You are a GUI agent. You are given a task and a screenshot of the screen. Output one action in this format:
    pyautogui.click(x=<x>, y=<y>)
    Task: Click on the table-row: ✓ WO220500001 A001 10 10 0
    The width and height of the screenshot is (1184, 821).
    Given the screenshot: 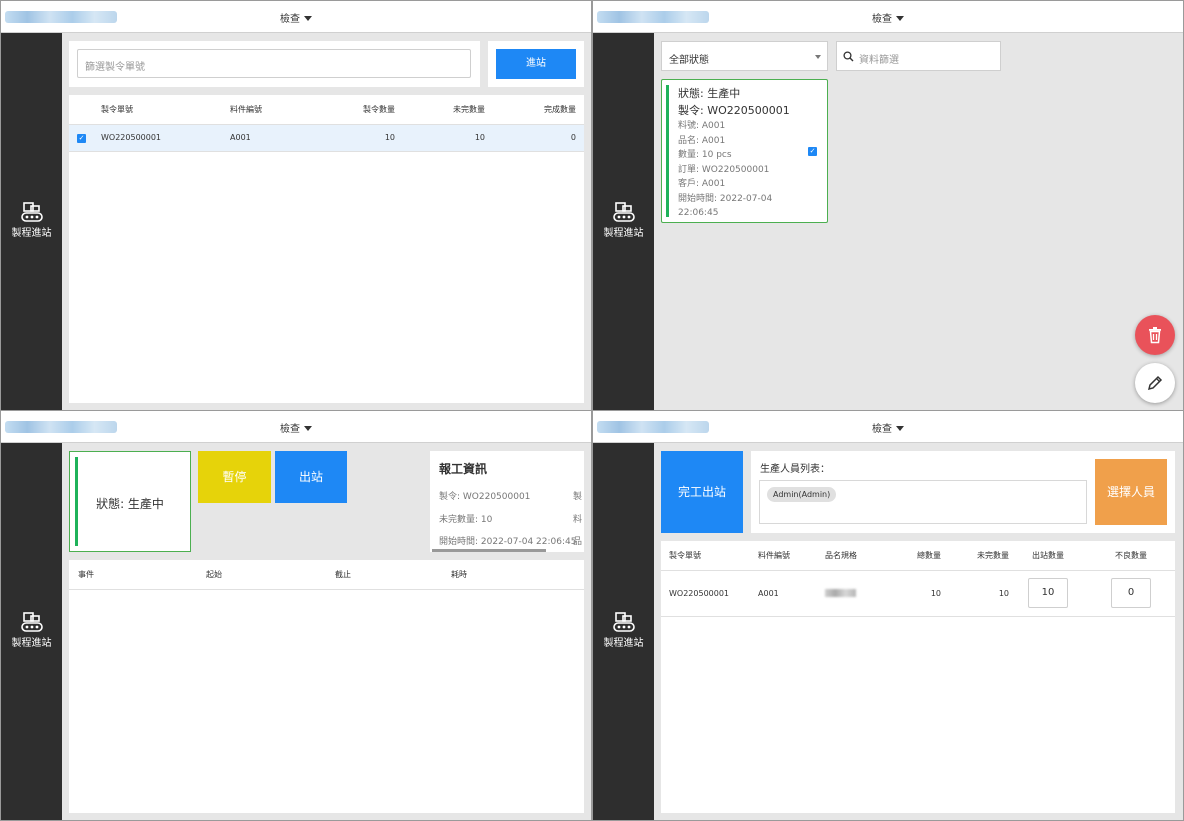 What is the action you would take?
    pyautogui.click(x=326, y=138)
    